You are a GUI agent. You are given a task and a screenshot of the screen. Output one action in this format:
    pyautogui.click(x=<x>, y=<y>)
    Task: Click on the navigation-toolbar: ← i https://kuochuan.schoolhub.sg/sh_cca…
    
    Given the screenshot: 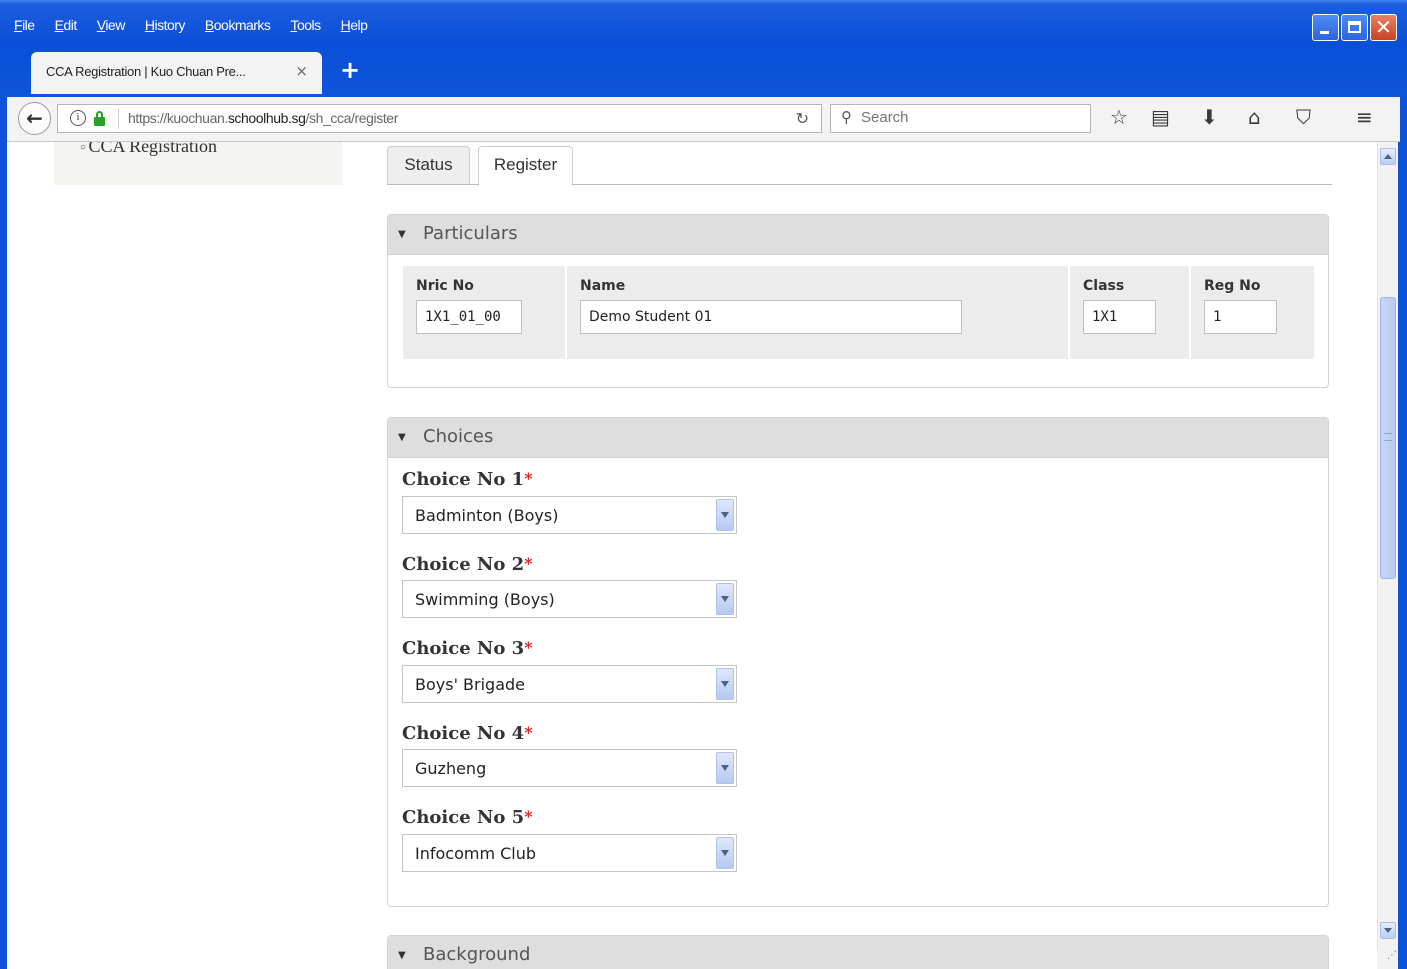 What is the action you would take?
    pyautogui.click(x=703, y=119)
    